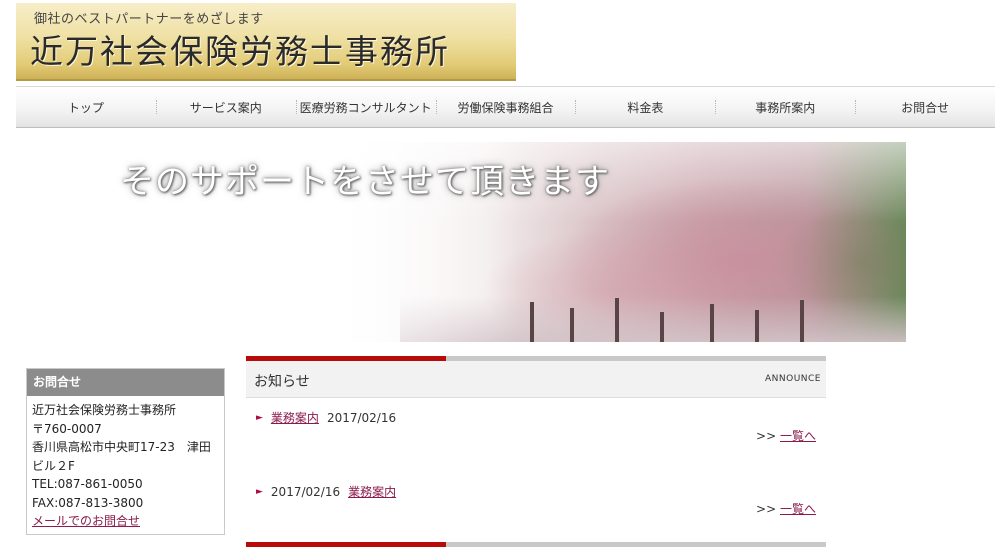  I want to click on nav-item-label: お問合せ, so click(925, 107).